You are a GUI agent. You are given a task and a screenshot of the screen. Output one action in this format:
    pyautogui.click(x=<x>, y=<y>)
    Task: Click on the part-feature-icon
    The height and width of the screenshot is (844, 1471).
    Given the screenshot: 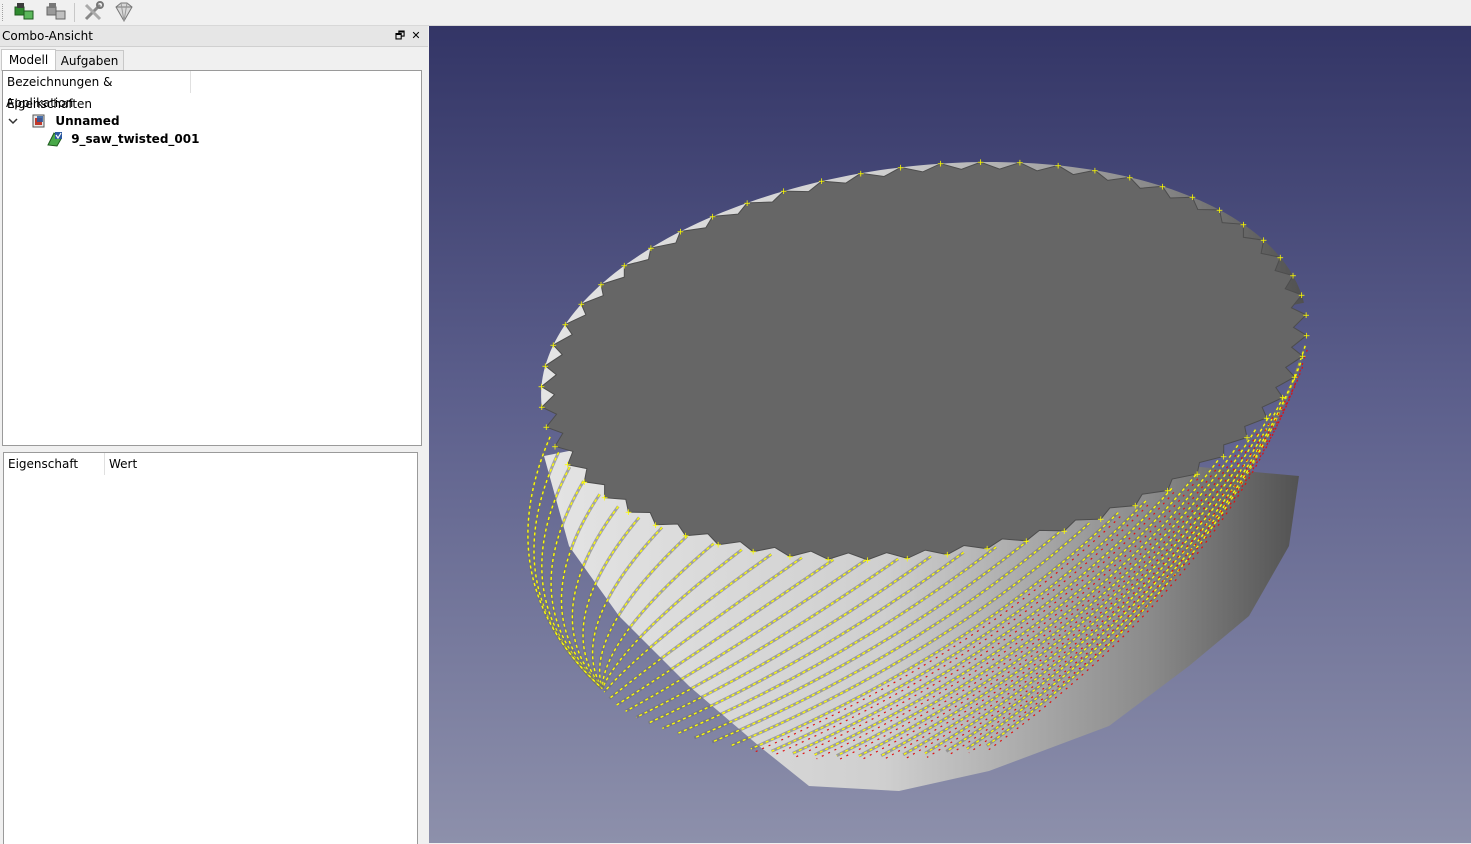 What is the action you would take?
    pyautogui.click(x=54, y=139)
    